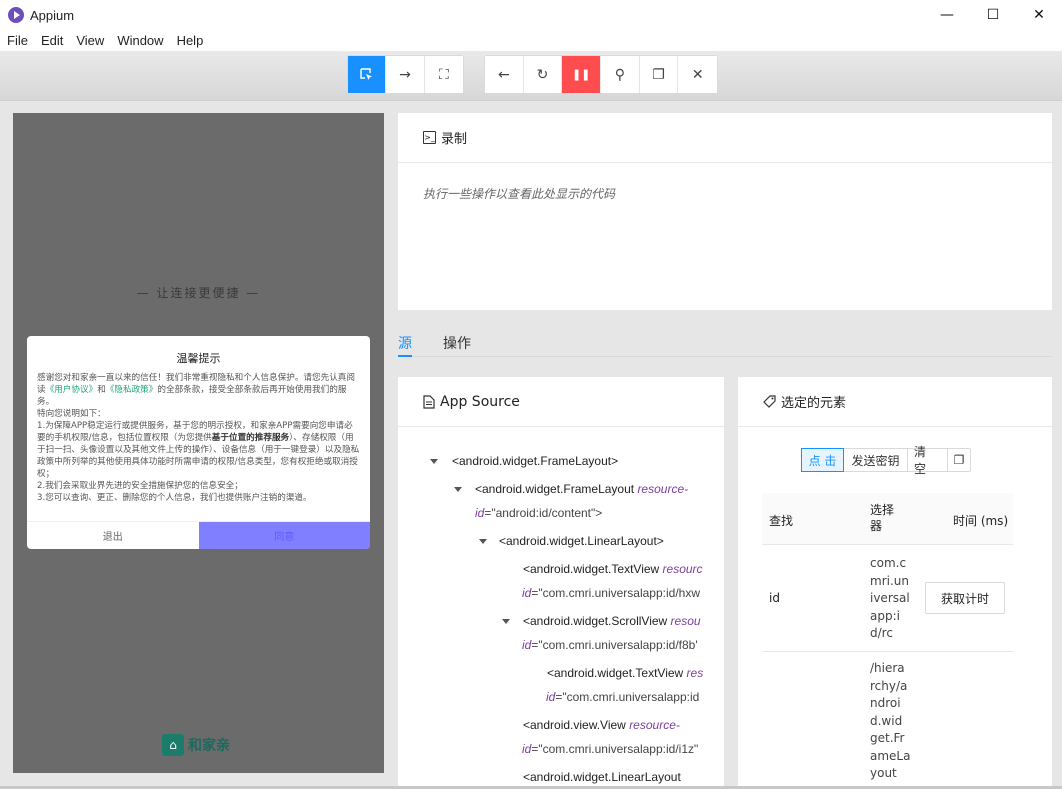 Image resolution: width=1062 pixels, height=789 pixels. I want to click on inspector-tabs: 源 操作, so click(725, 340).